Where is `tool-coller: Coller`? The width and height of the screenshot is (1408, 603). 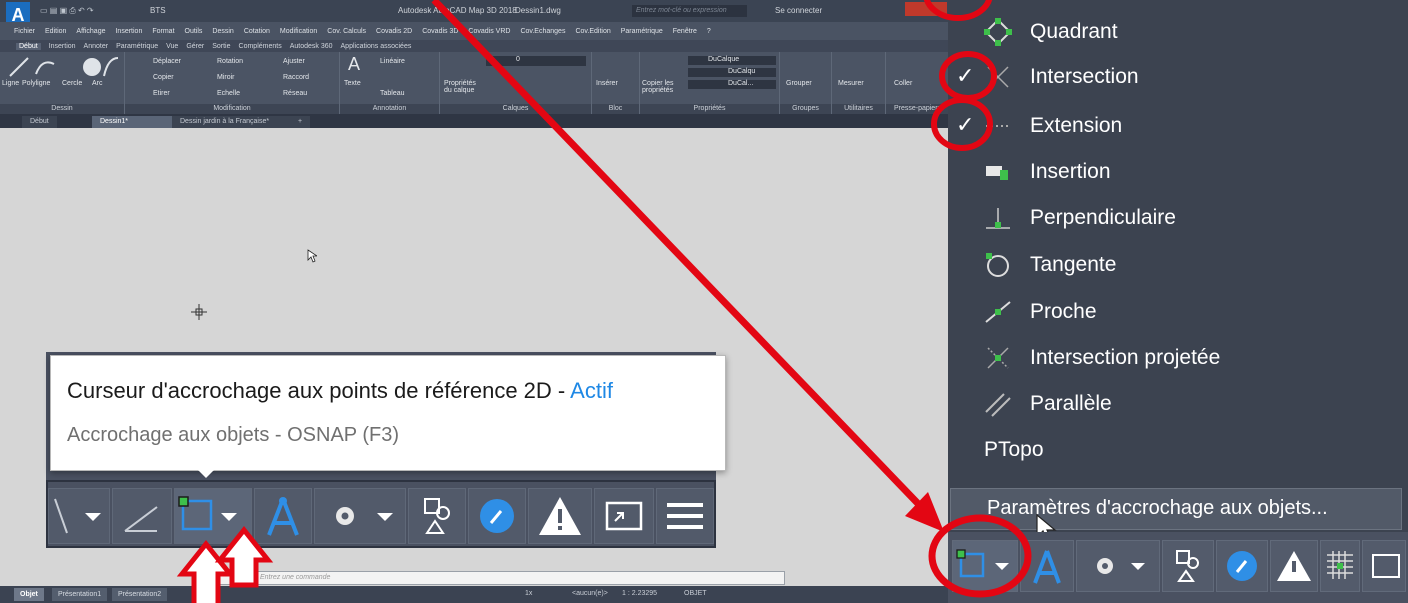
tool-coller: Coller is located at coordinates (903, 83).